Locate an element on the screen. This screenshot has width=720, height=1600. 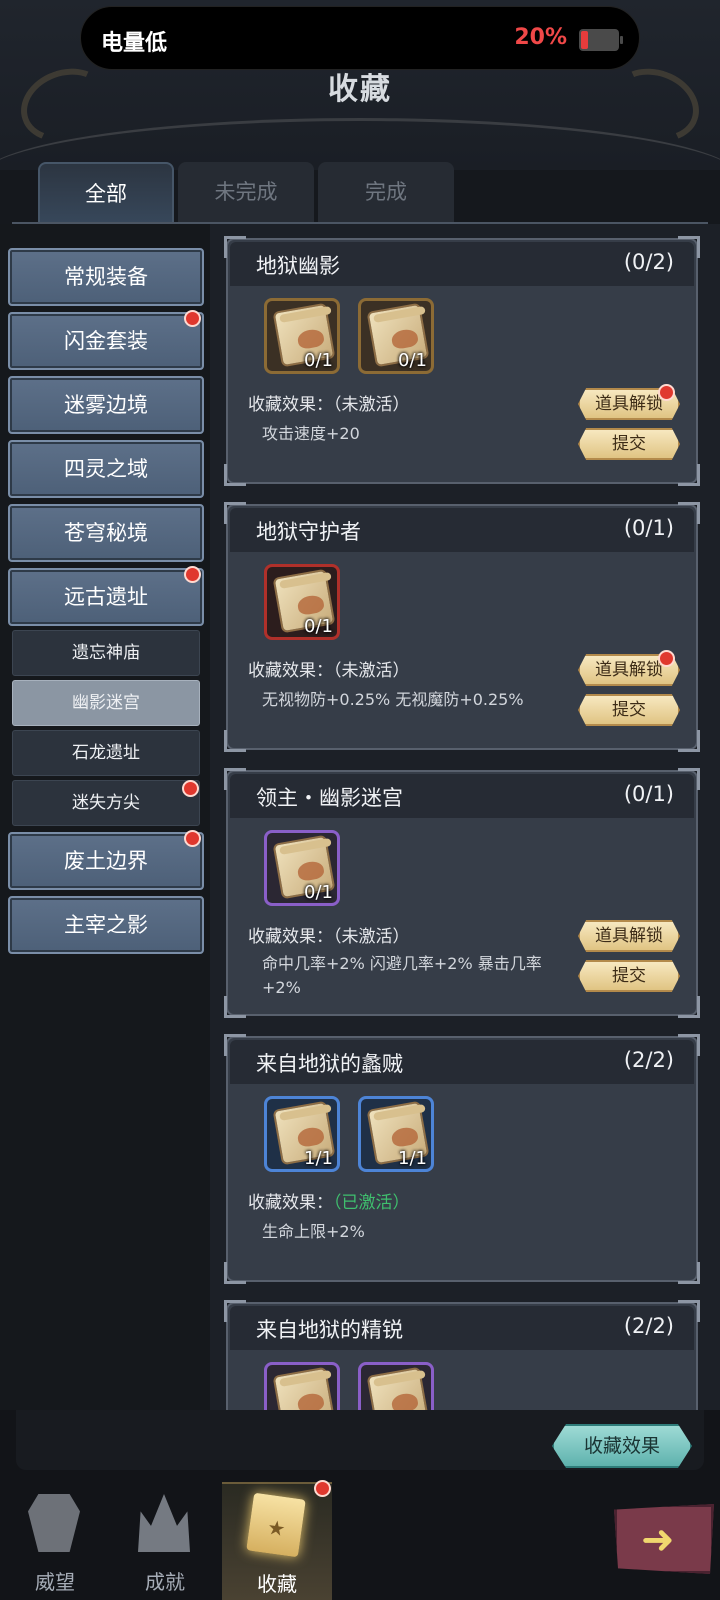
battery-percent: 20% is located at coordinates (540, 37).